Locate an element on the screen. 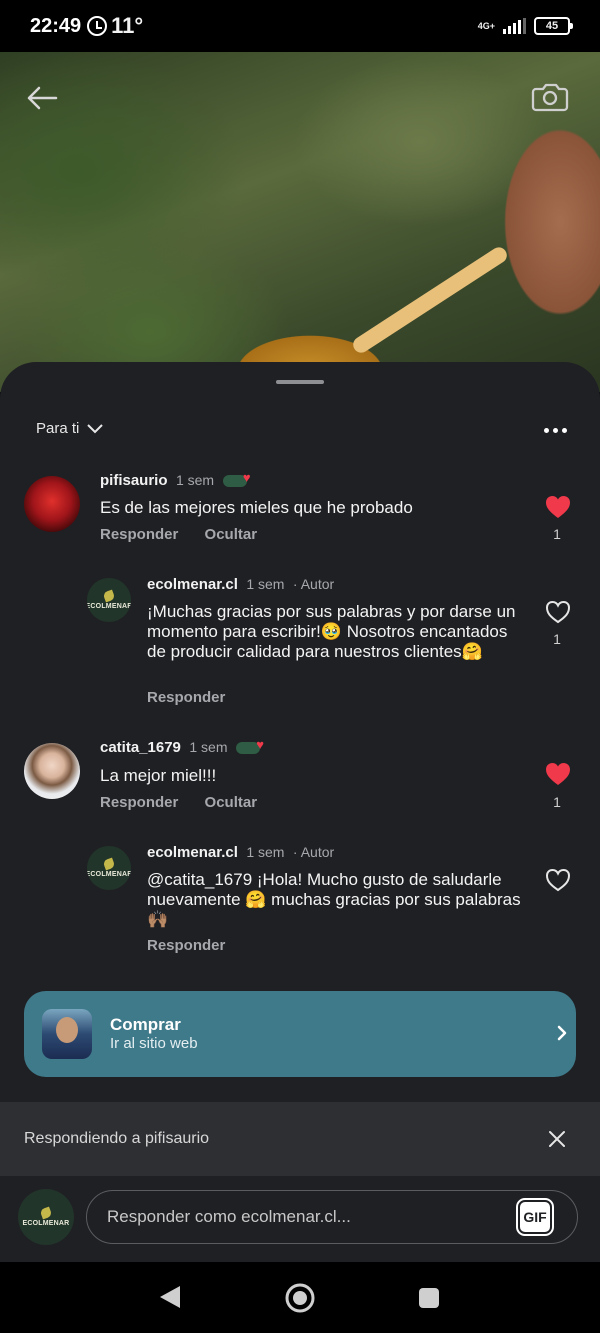 Image resolution: width=600 pixels, height=1333 pixels. close-icon is located at coordinates (557, 1139).